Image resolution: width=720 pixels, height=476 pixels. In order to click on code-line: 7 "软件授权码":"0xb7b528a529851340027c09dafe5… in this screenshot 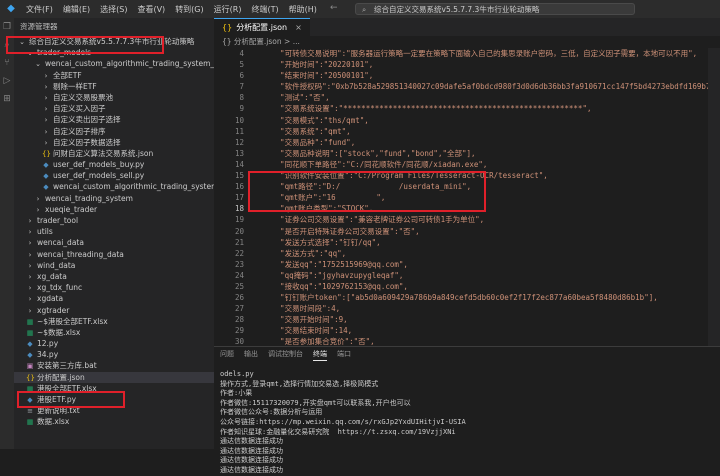, I will do `click(467, 86)`.